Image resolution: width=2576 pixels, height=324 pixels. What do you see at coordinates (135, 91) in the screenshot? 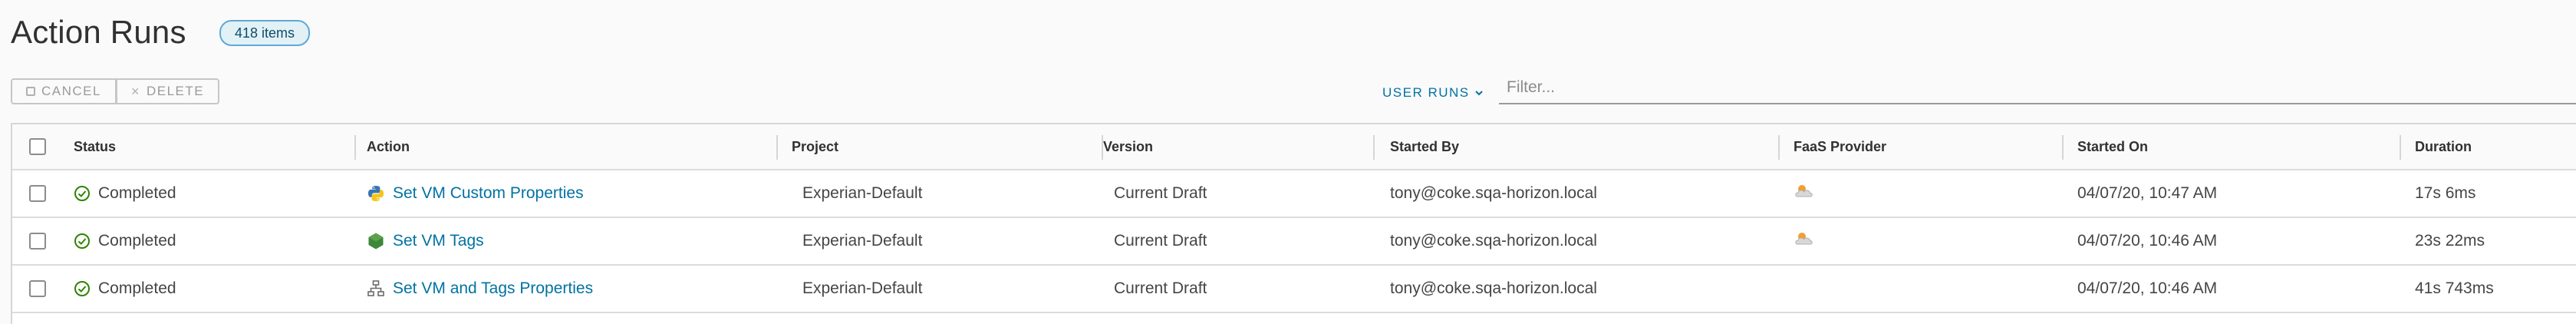
I see `close-icon: ×` at bounding box center [135, 91].